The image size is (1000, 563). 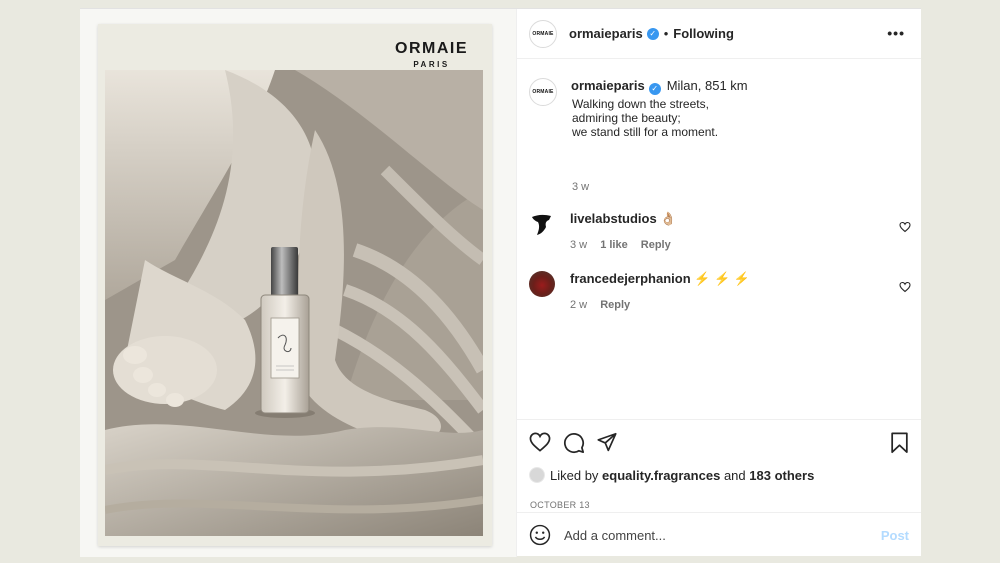 I want to click on brand-name: ORMAIE, so click(x=431, y=48).